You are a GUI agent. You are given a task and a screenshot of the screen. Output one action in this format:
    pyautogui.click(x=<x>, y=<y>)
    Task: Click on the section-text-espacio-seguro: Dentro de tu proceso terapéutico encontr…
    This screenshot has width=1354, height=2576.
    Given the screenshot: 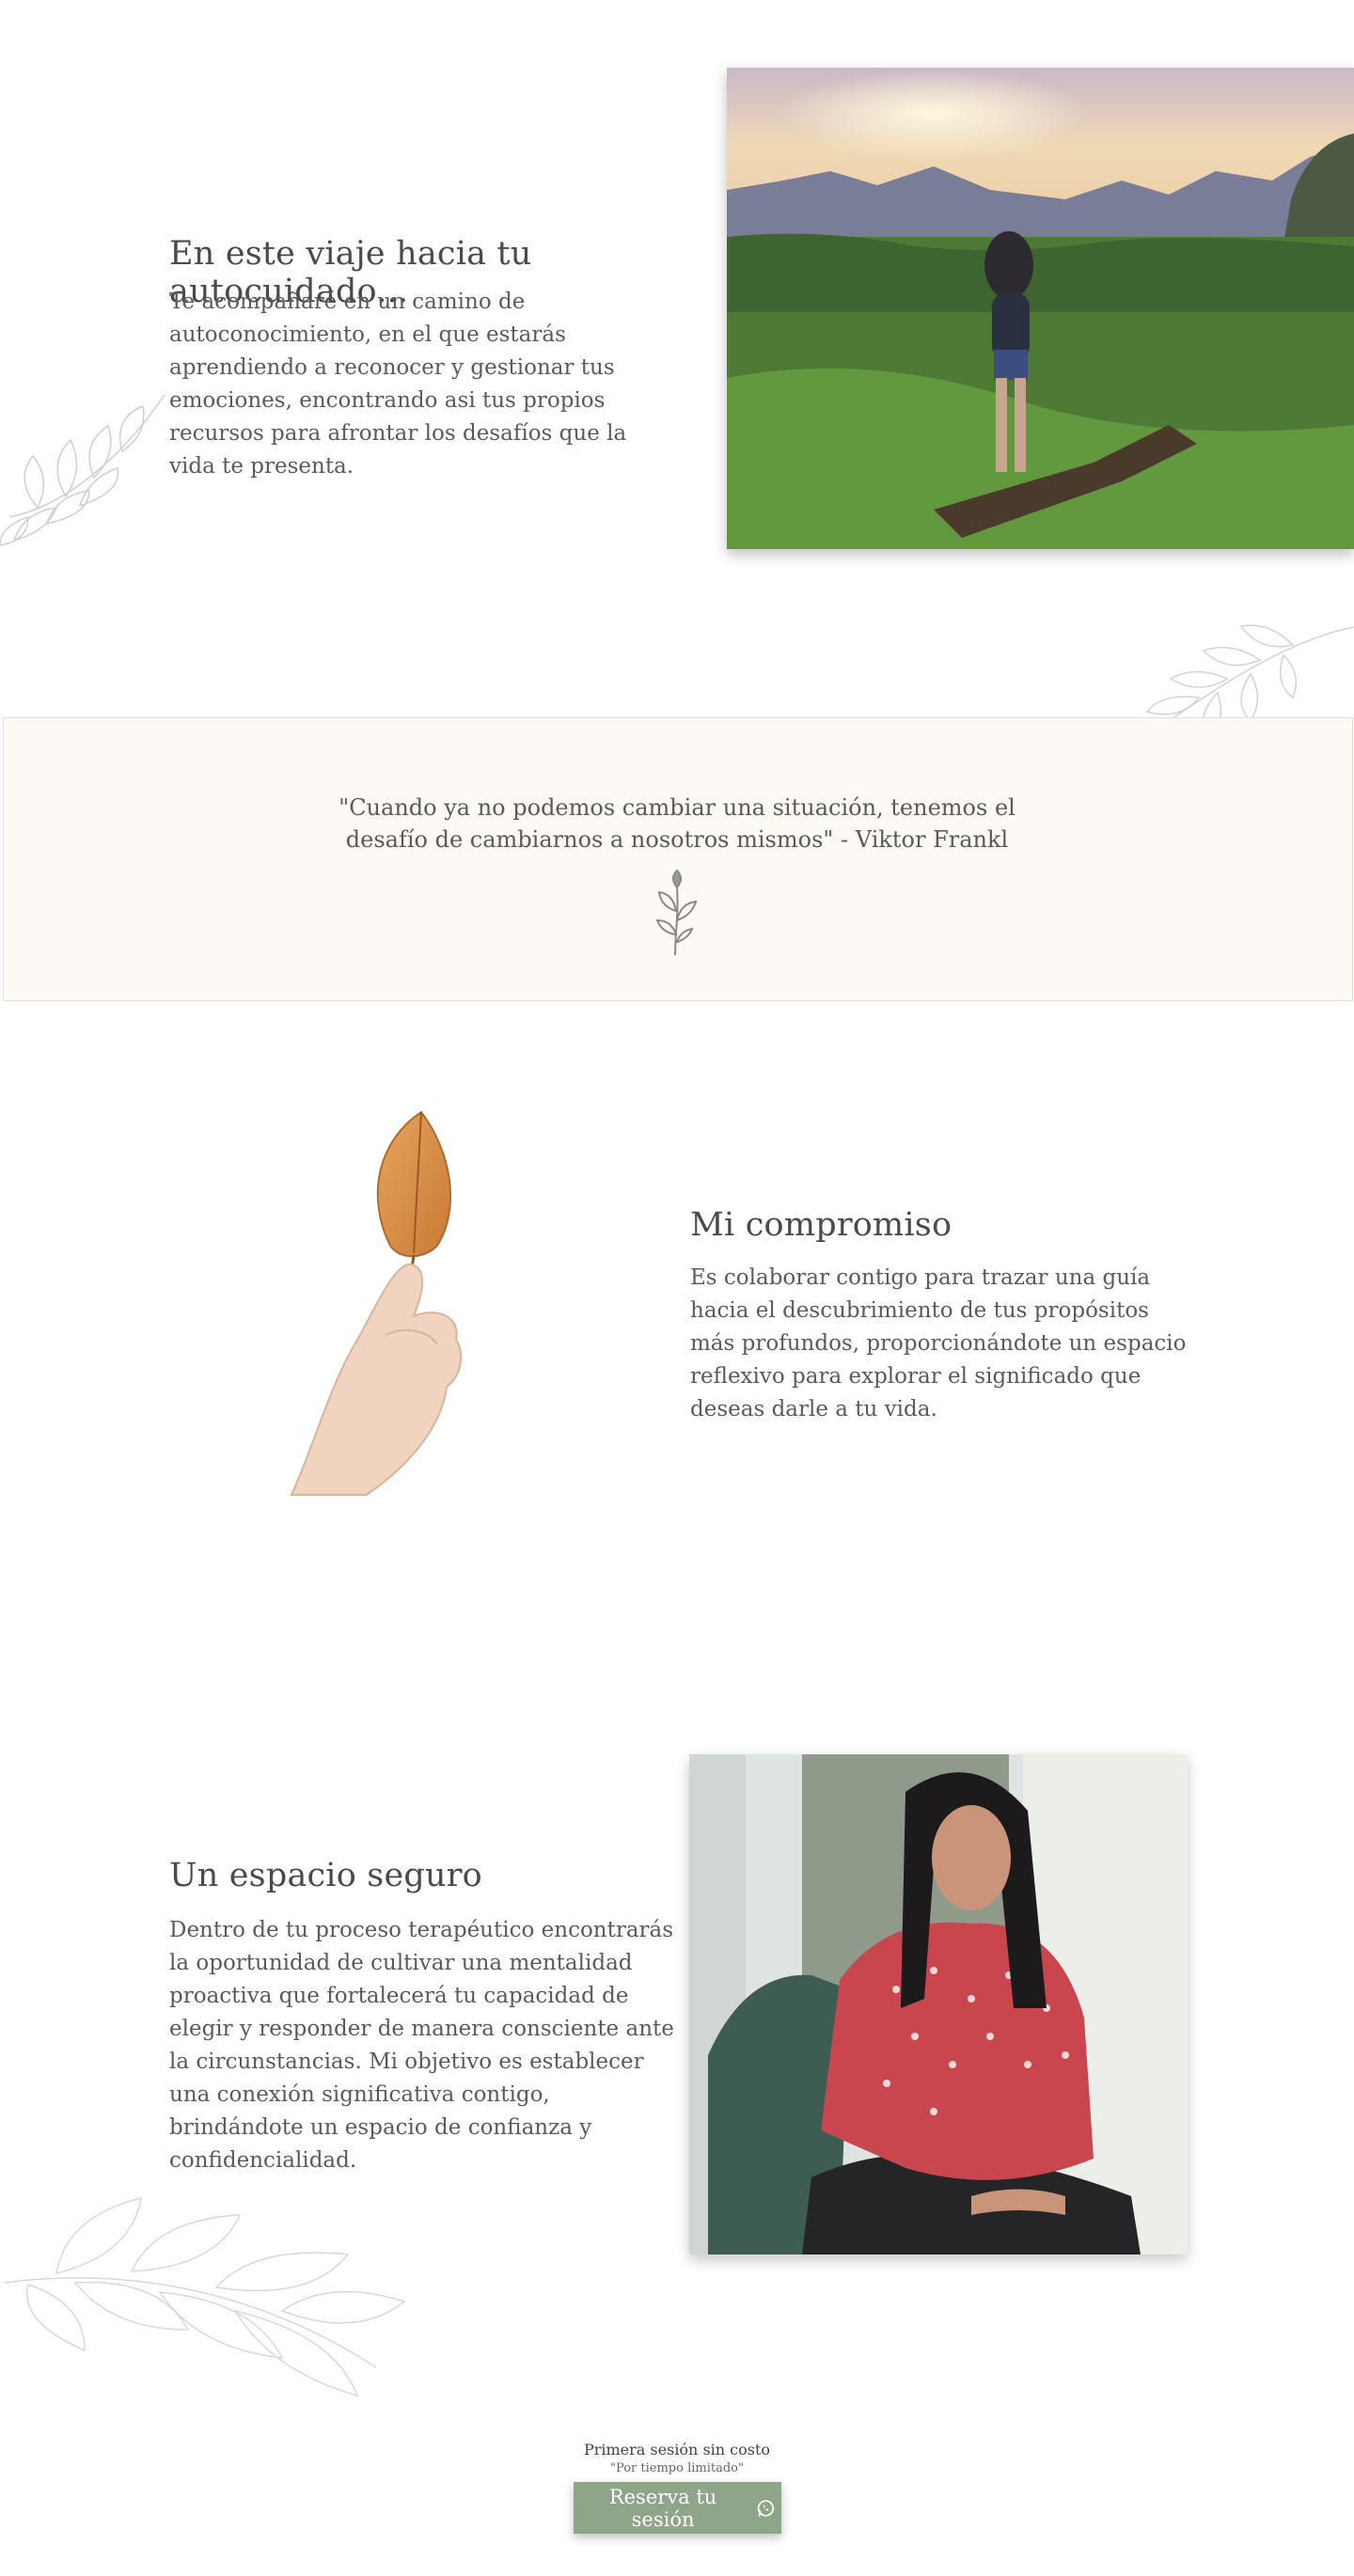 What is the action you would take?
    pyautogui.click(x=421, y=2046)
    